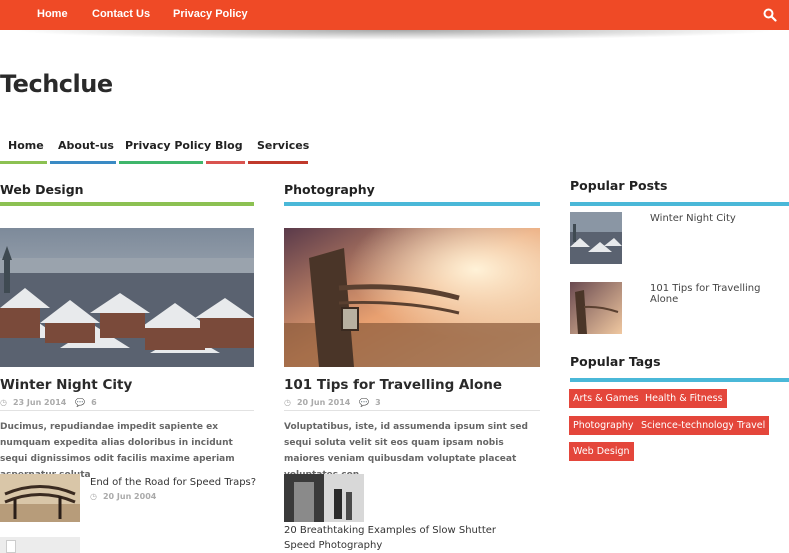  I want to click on popular-post-1-title: Winter Night City, so click(693, 218).